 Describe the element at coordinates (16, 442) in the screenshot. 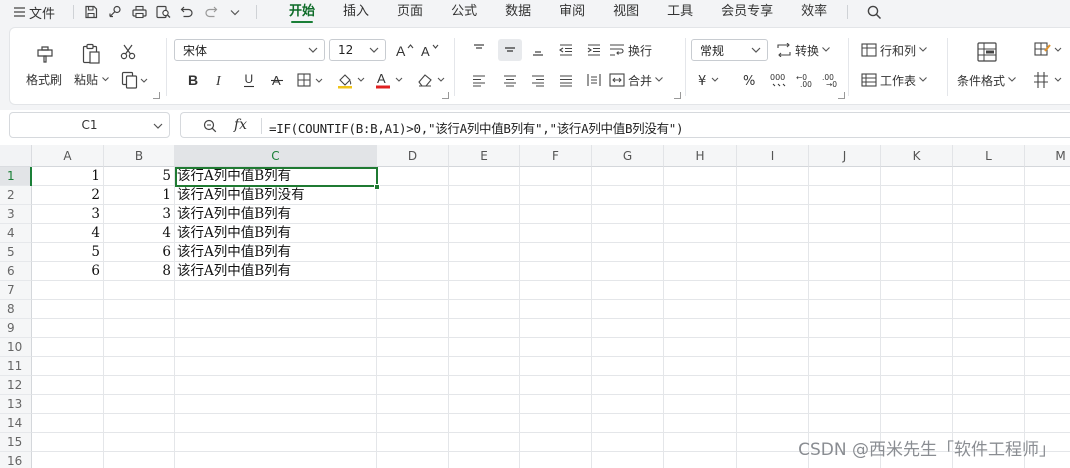

I see `row-header-15: 15` at that location.